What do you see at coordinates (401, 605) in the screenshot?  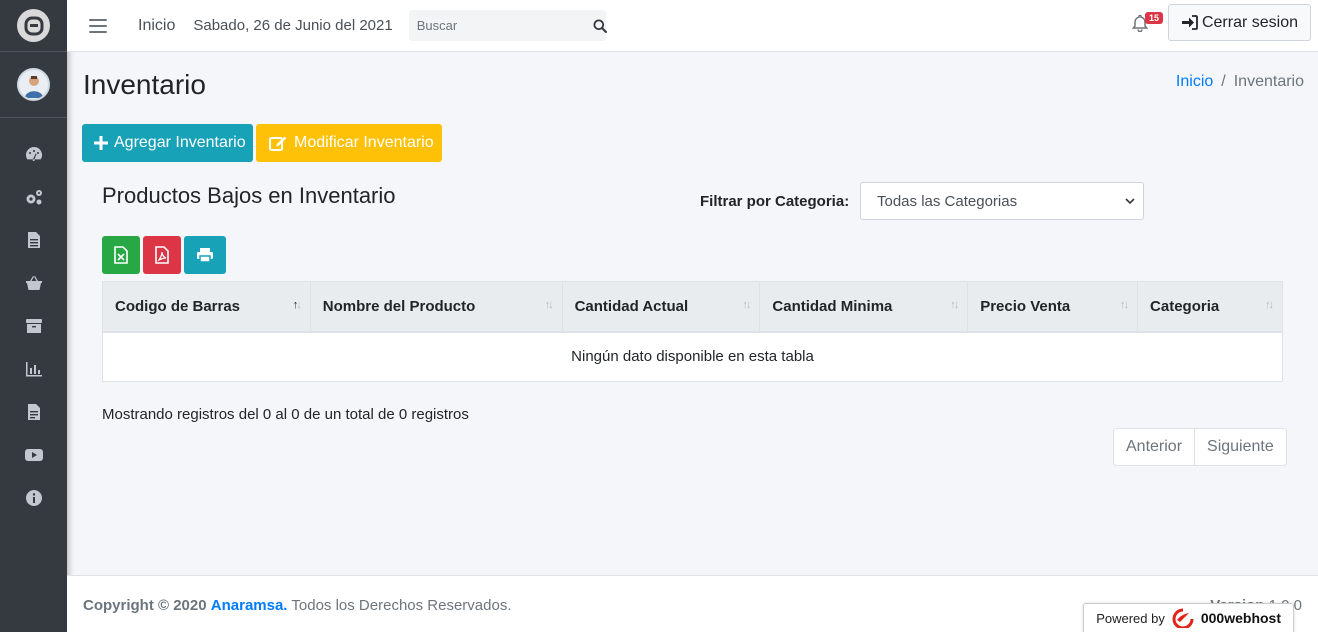 I see `rights-text: Todos los Derechos Reservados.` at bounding box center [401, 605].